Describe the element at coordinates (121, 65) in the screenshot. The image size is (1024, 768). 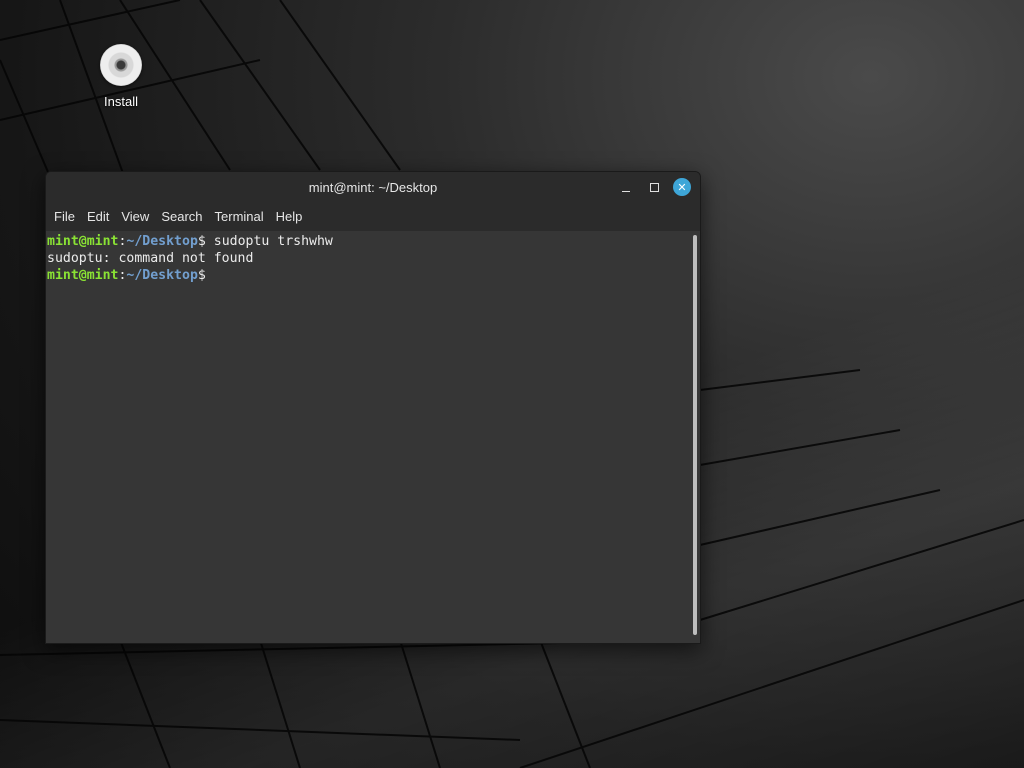
I see `disc-icon` at that location.